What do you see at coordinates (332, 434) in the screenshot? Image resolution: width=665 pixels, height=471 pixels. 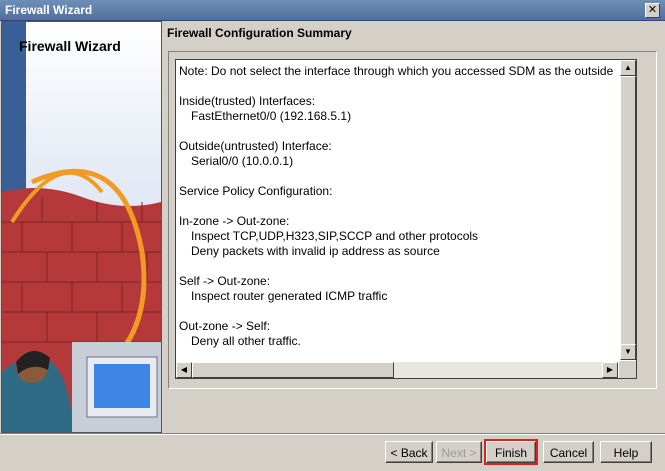 I see `button-separator` at bounding box center [332, 434].